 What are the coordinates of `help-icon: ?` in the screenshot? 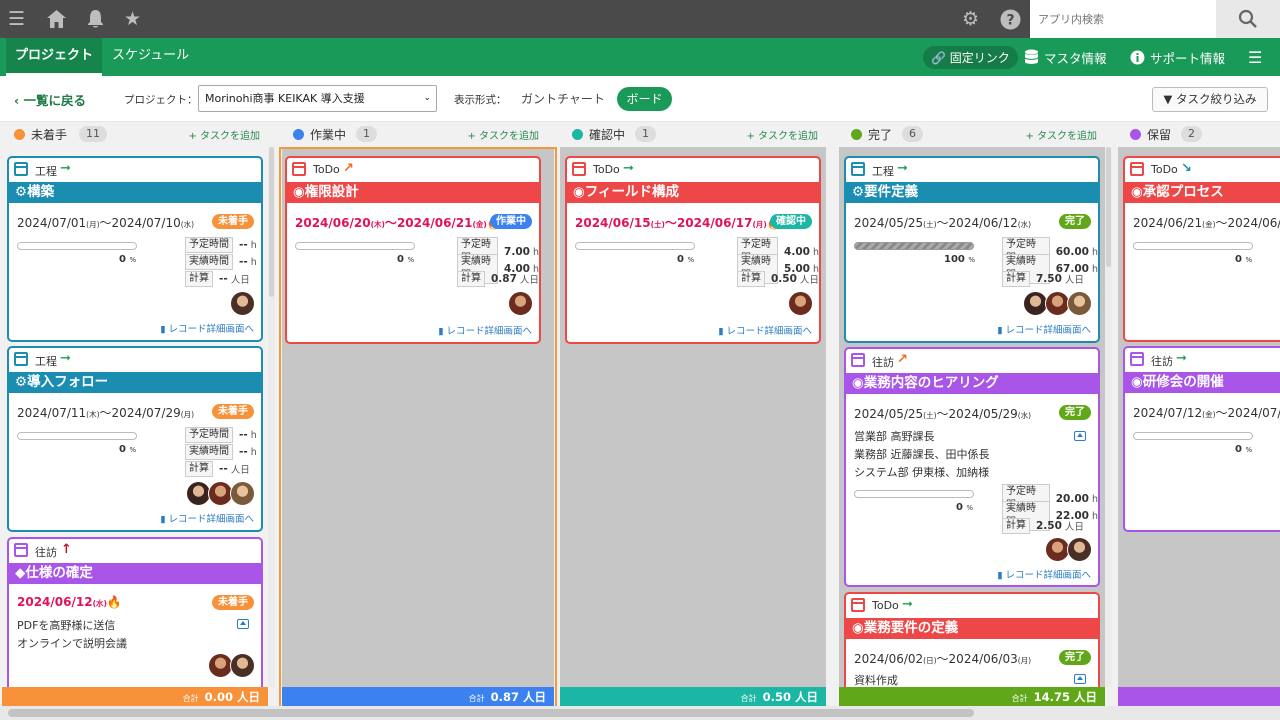 It's located at (1010, 21).